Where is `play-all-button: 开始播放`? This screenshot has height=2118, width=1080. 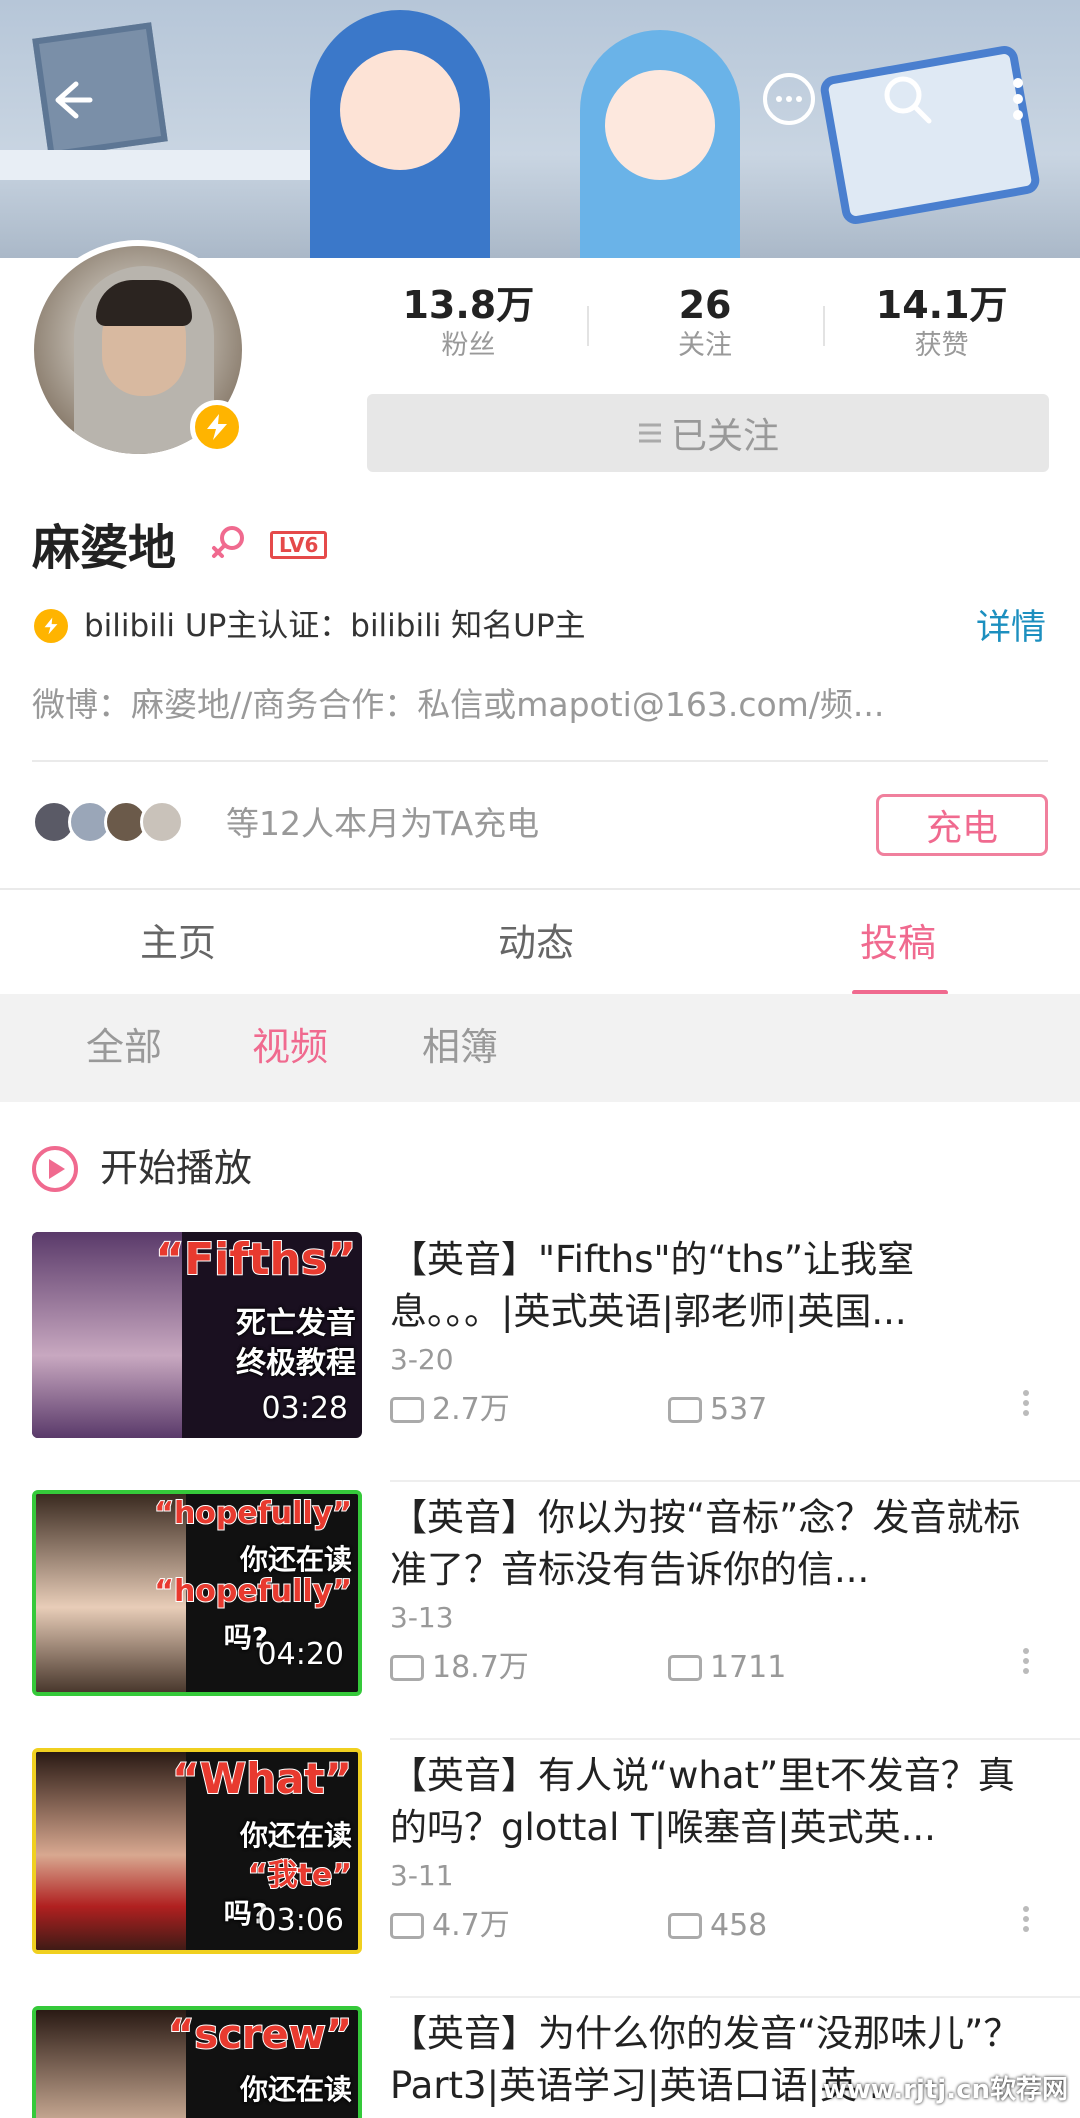 play-all-button: 开始播放 is located at coordinates (176, 1168).